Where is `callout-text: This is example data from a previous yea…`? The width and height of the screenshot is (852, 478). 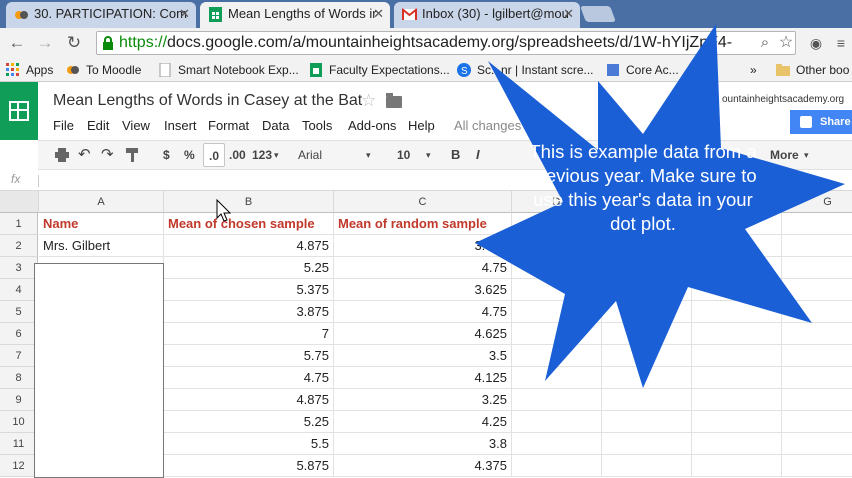
callout-text: This is example data from a previous yea… is located at coordinates (643, 187).